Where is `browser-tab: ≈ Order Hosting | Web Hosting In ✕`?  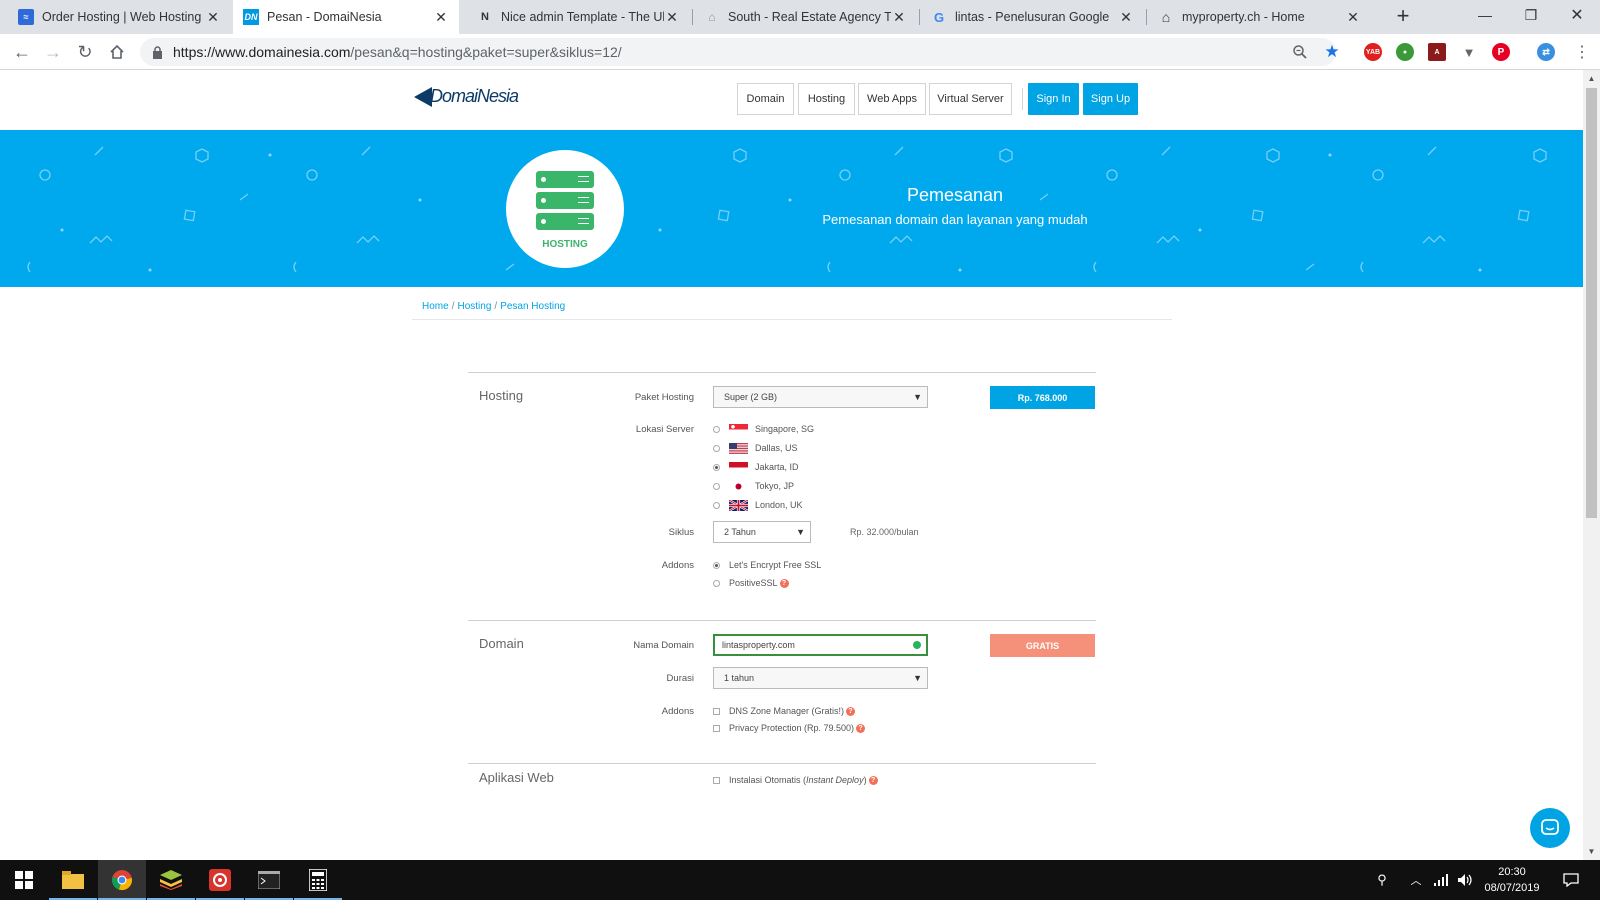
browser-tab: ≈ Order Hosting | Web Hosting In ✕ is located at coordinates (119, 17).